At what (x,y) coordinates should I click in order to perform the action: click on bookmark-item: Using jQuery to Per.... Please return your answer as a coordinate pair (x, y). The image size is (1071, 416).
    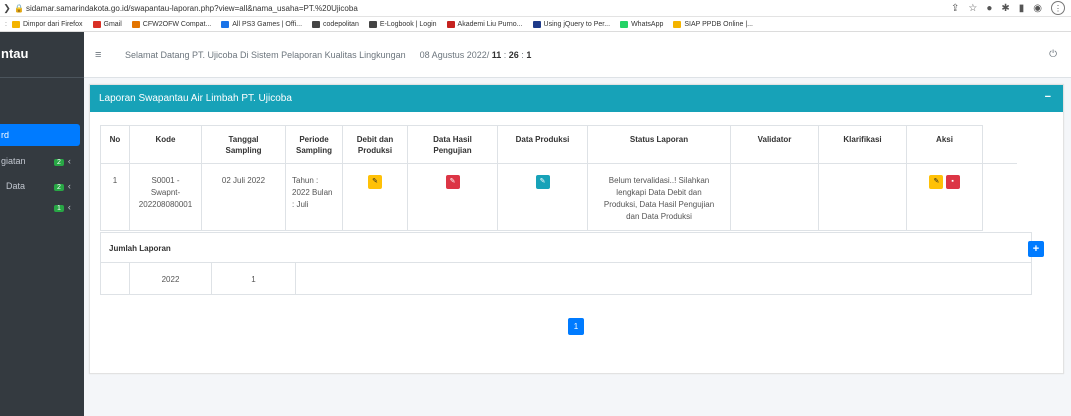
    Looking at the image, I should click on (571, 24).